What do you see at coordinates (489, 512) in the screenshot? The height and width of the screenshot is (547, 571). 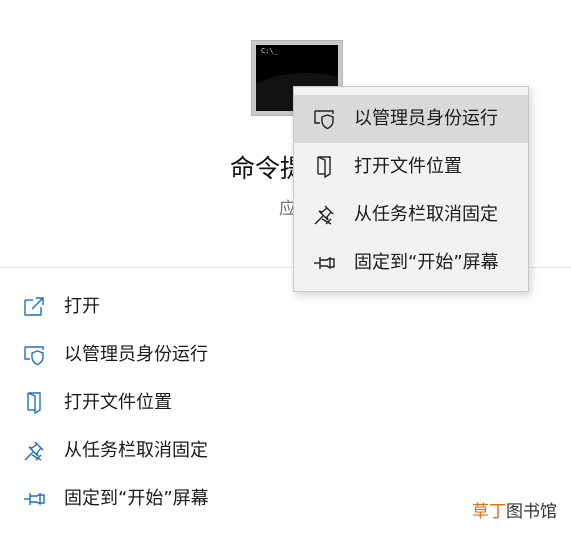 I see `watermark-accent-text: 草丁` at bounding box center [489, 512].